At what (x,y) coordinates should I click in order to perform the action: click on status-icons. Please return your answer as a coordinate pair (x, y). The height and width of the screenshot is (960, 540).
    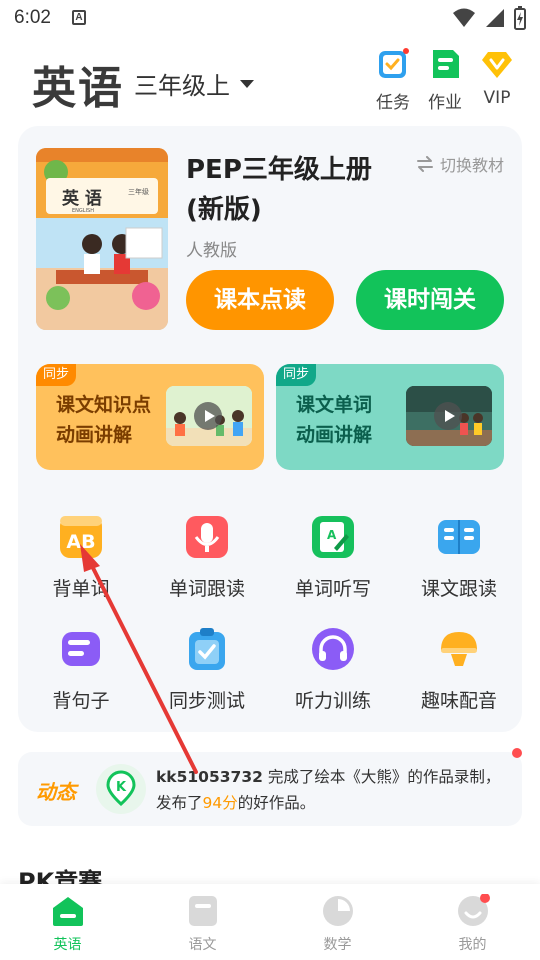
    Looking at the image, I should click on (489, 18).